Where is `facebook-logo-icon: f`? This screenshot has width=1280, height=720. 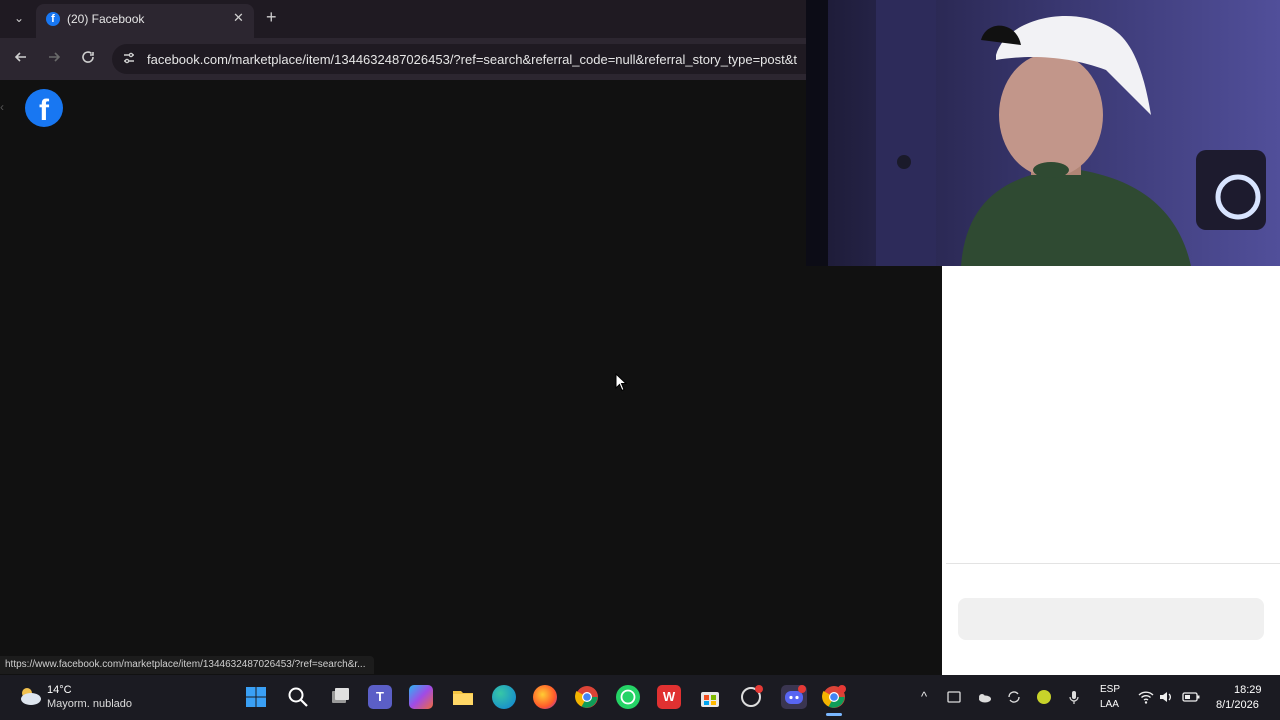 facebook-logo-icon: f is located at coordinates (44, 108).